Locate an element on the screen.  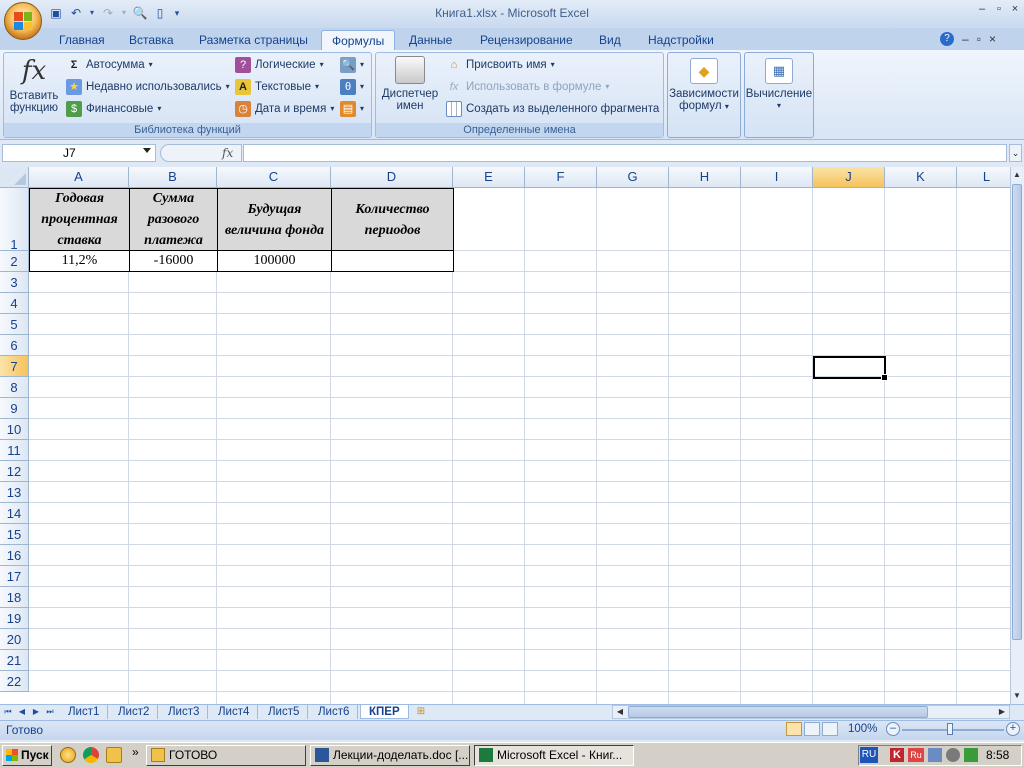
chrome-icon is located at coordinates (91, 755).